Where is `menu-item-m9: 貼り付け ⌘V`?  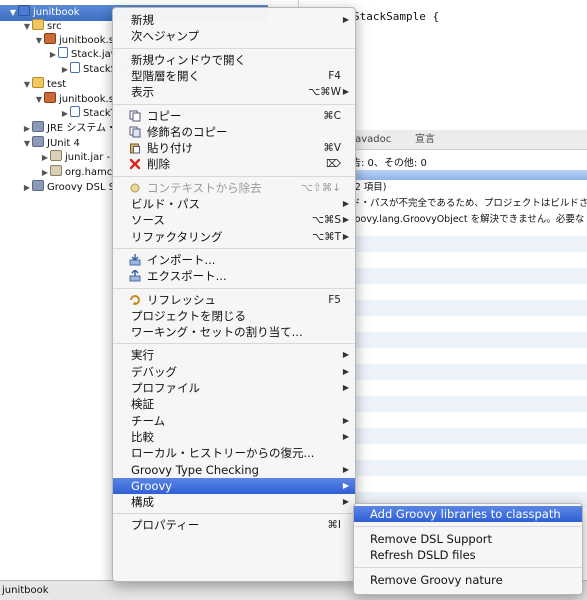 menu-item-m9: 貼り付け ⌘V is located at coordinates (234, 148).